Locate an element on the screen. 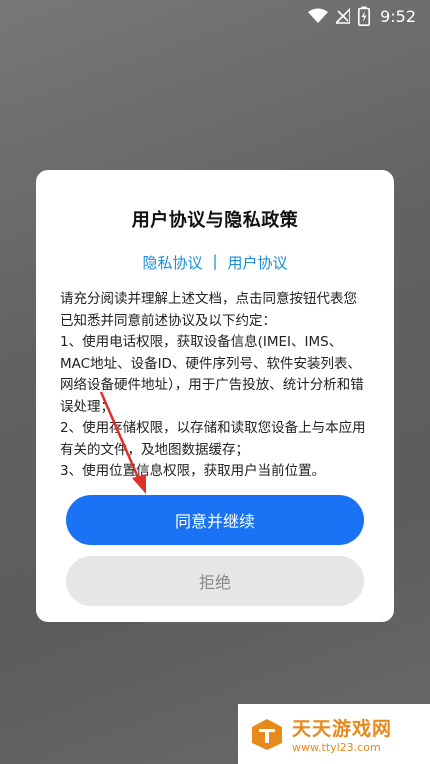 Image resolution: width=430 pixels, height=764 pixels. user-agreement-link: 用户协议 is located at coordinates (258, 262).